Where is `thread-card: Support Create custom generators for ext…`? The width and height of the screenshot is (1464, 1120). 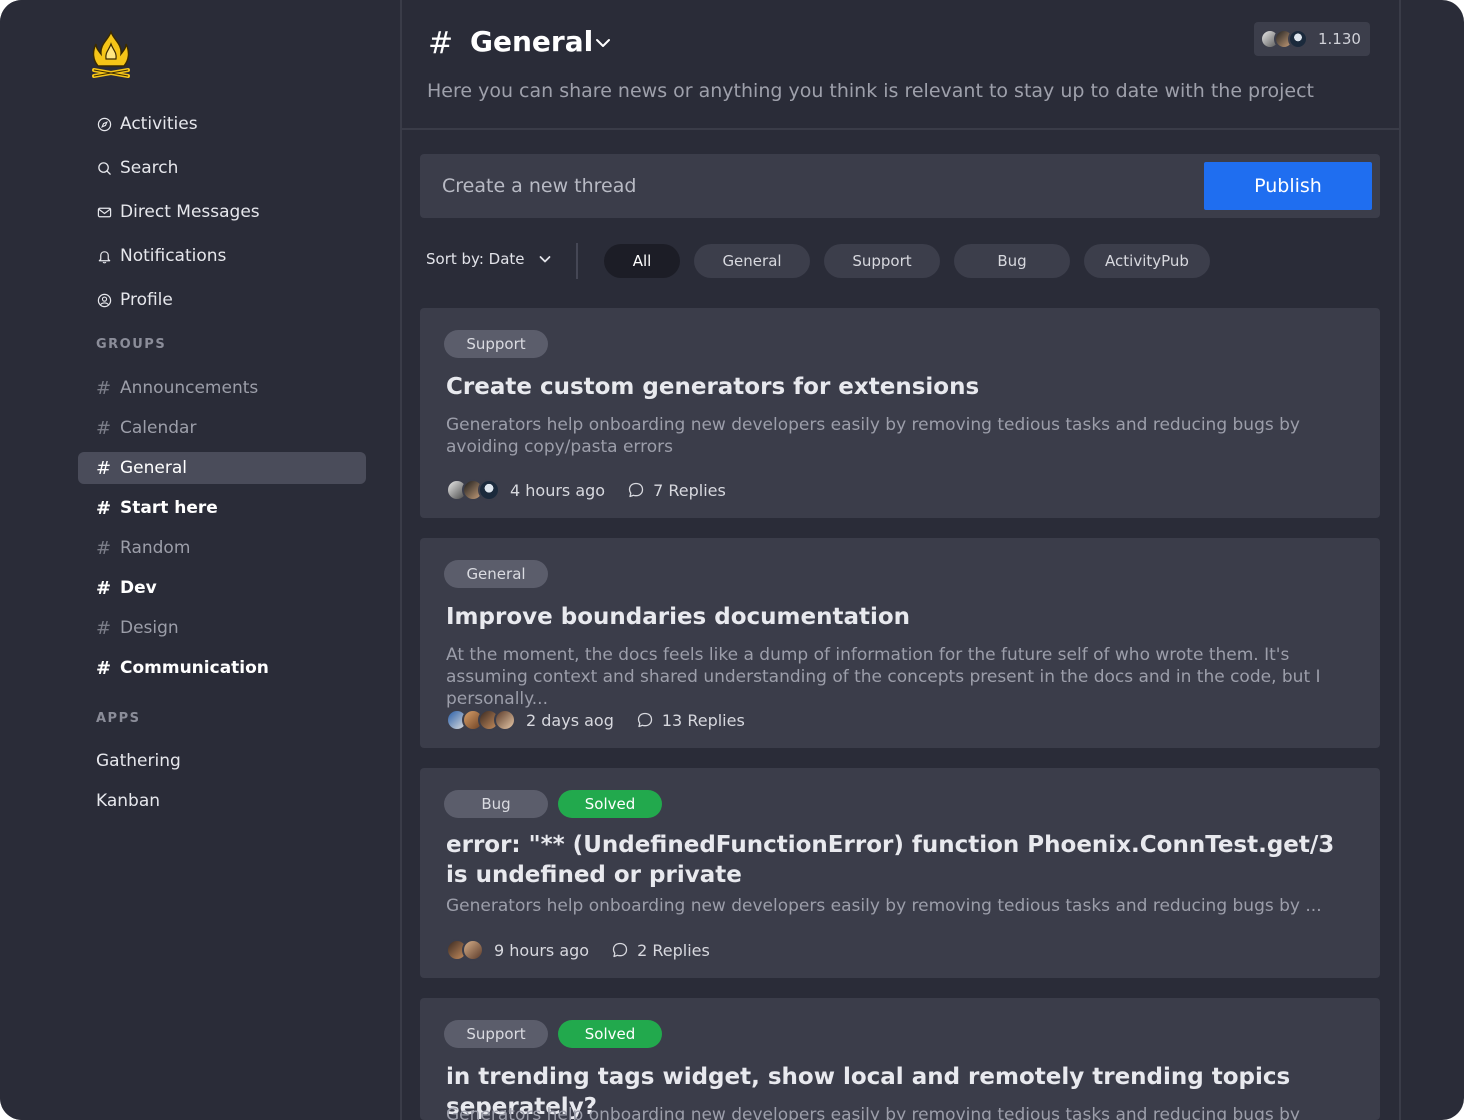 thread-card: Support Create custom generators for ext… is located at coordinates (900, 413).